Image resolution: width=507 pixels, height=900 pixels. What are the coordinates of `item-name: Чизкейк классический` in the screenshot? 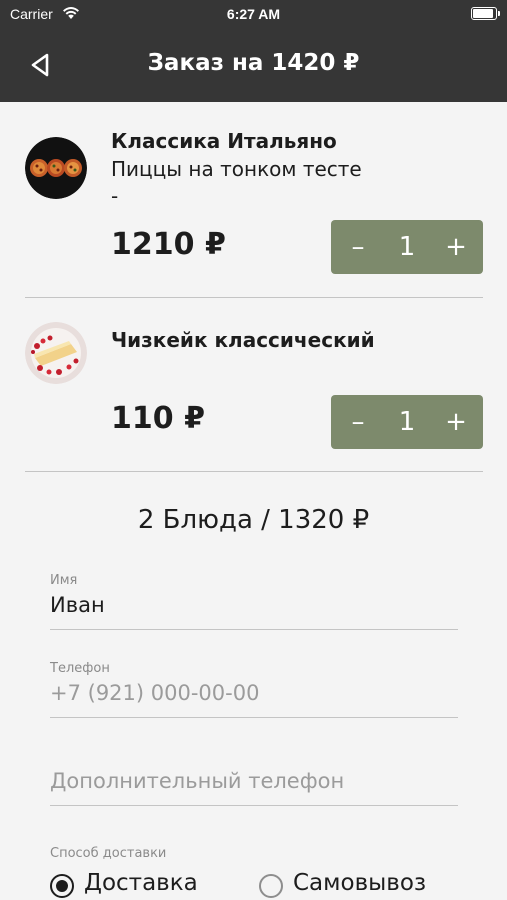 It's located at (243, 340).